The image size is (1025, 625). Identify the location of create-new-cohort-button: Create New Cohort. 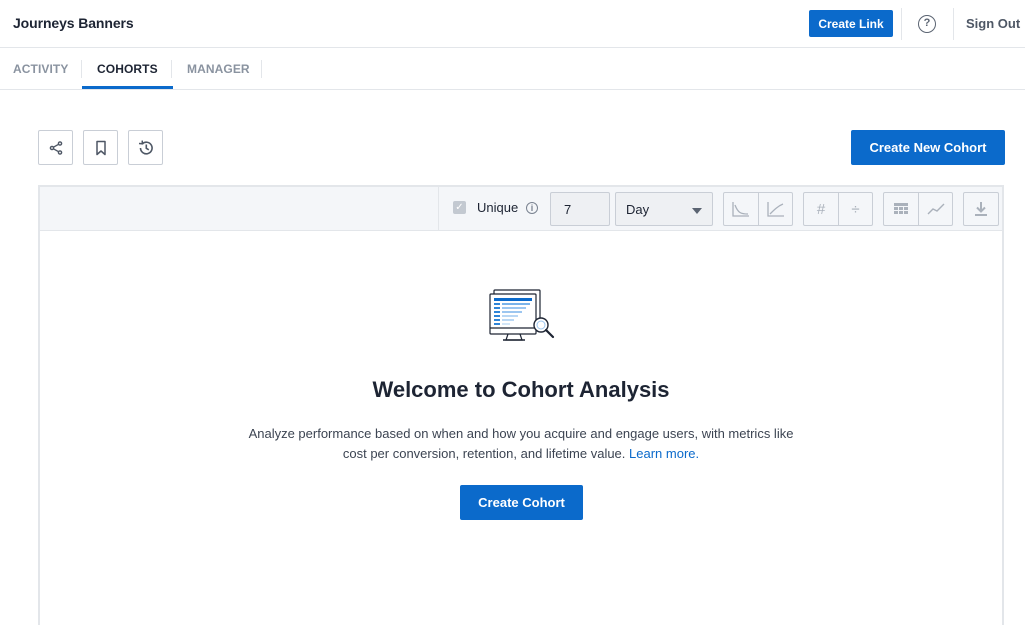
(928, 147).